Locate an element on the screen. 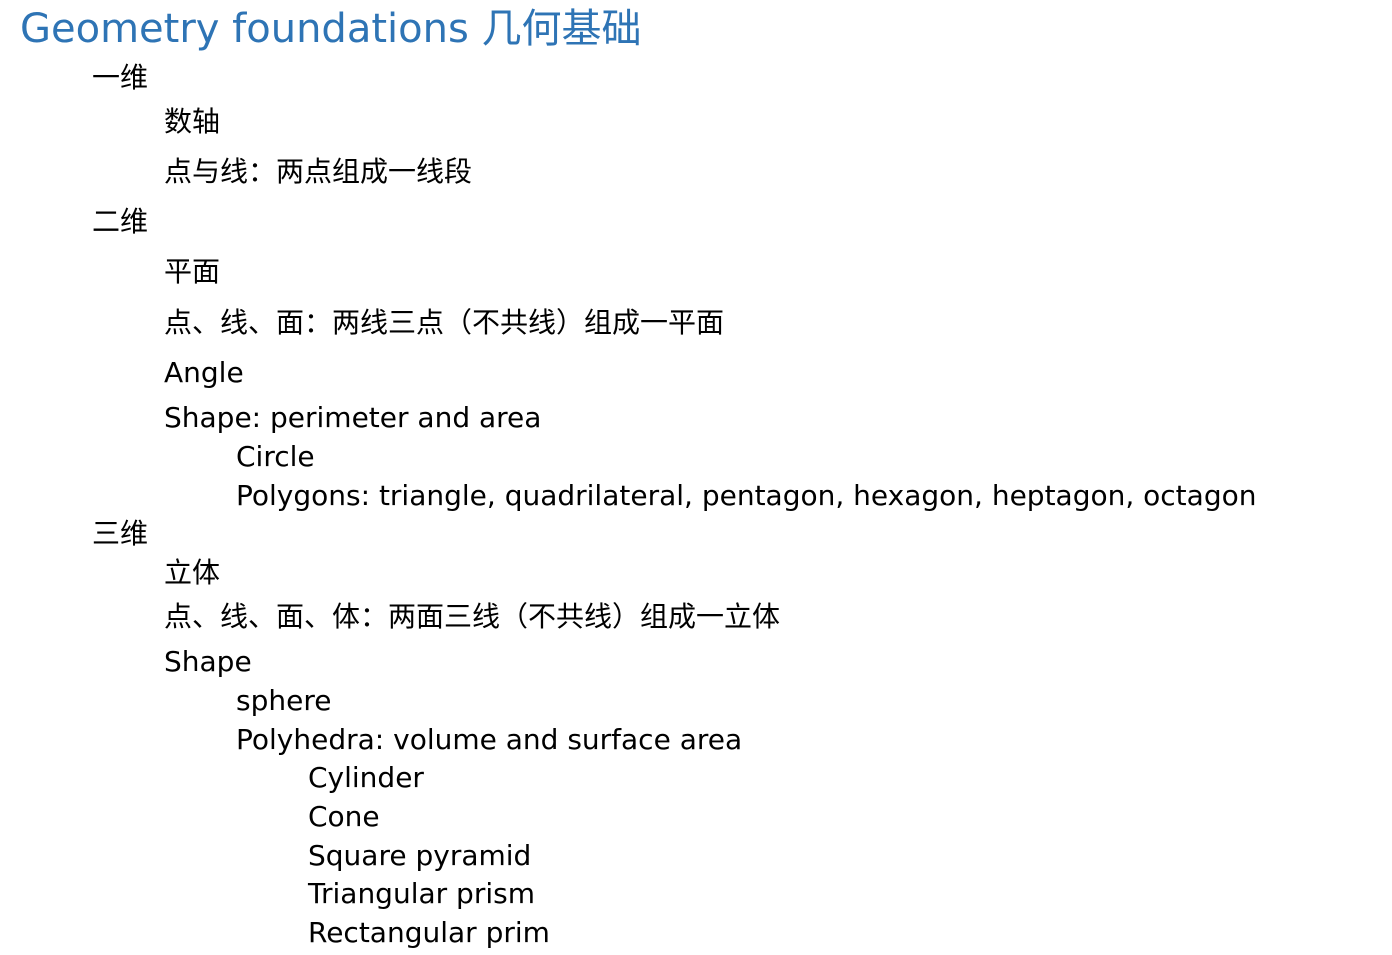  list-item: 点、线、面、体：两面三线（不共线）组成一立体 is located at coordinates (472, 616).